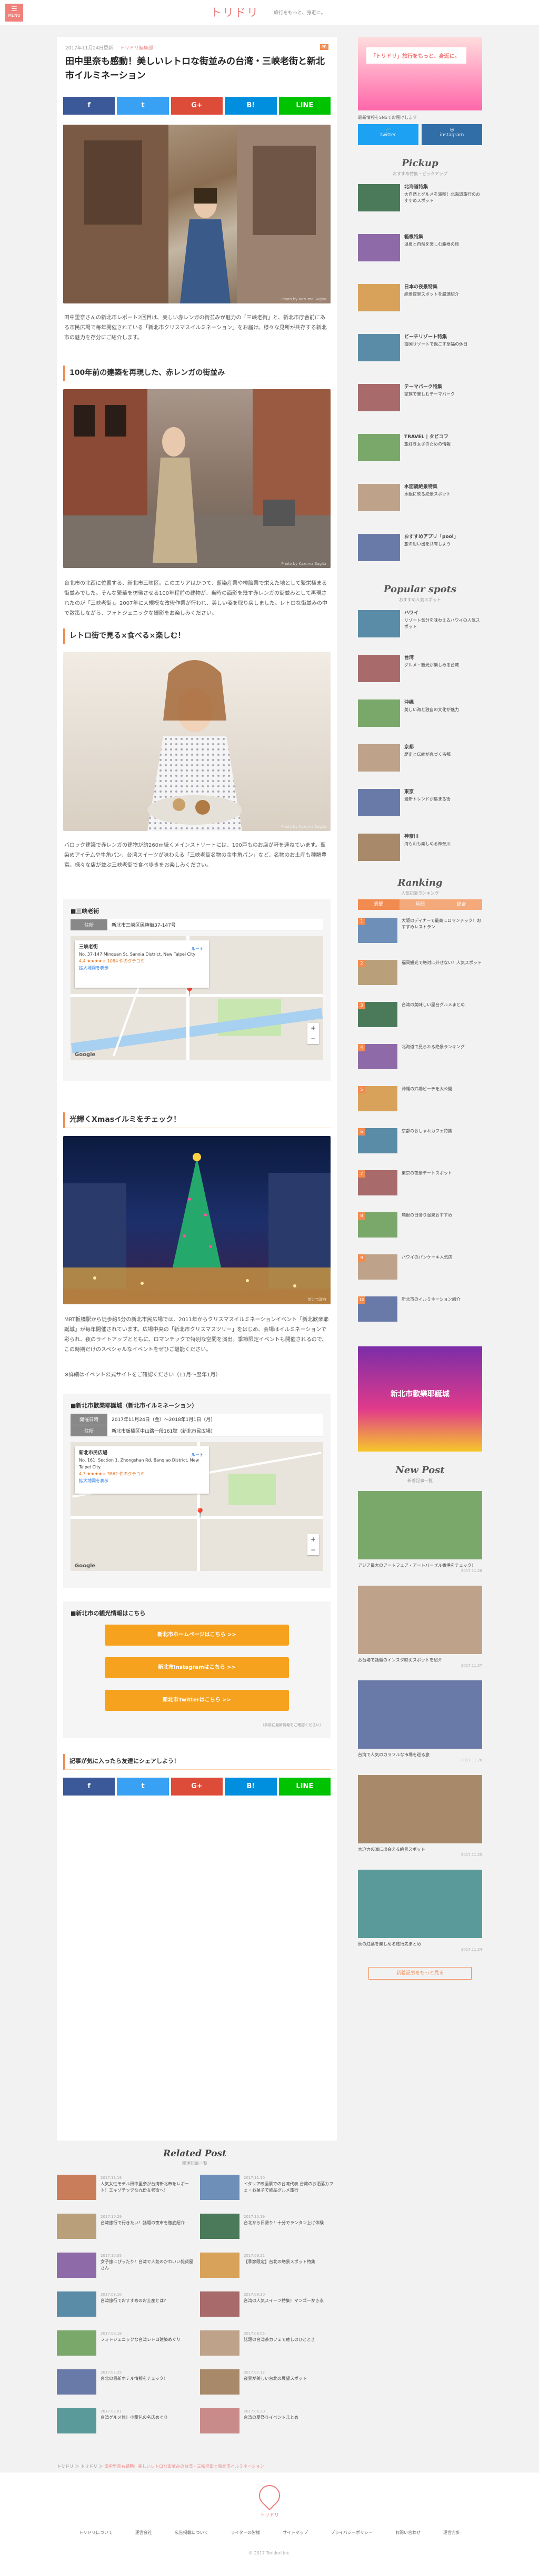 The height and width of the screenshot is (2576, 539). I want to click on ranking-item: 8 箱根の日帰り温泉おすすめ, so click(420, 1225).